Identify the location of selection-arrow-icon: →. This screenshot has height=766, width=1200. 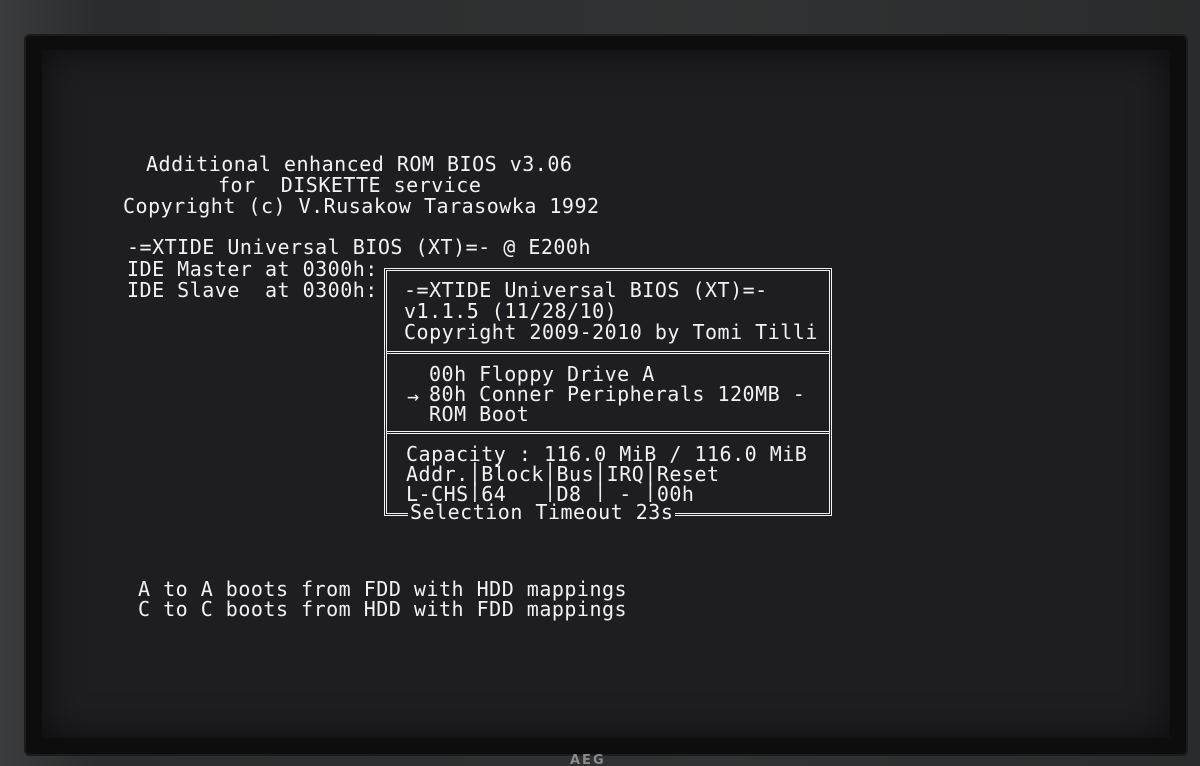
(413, 396).